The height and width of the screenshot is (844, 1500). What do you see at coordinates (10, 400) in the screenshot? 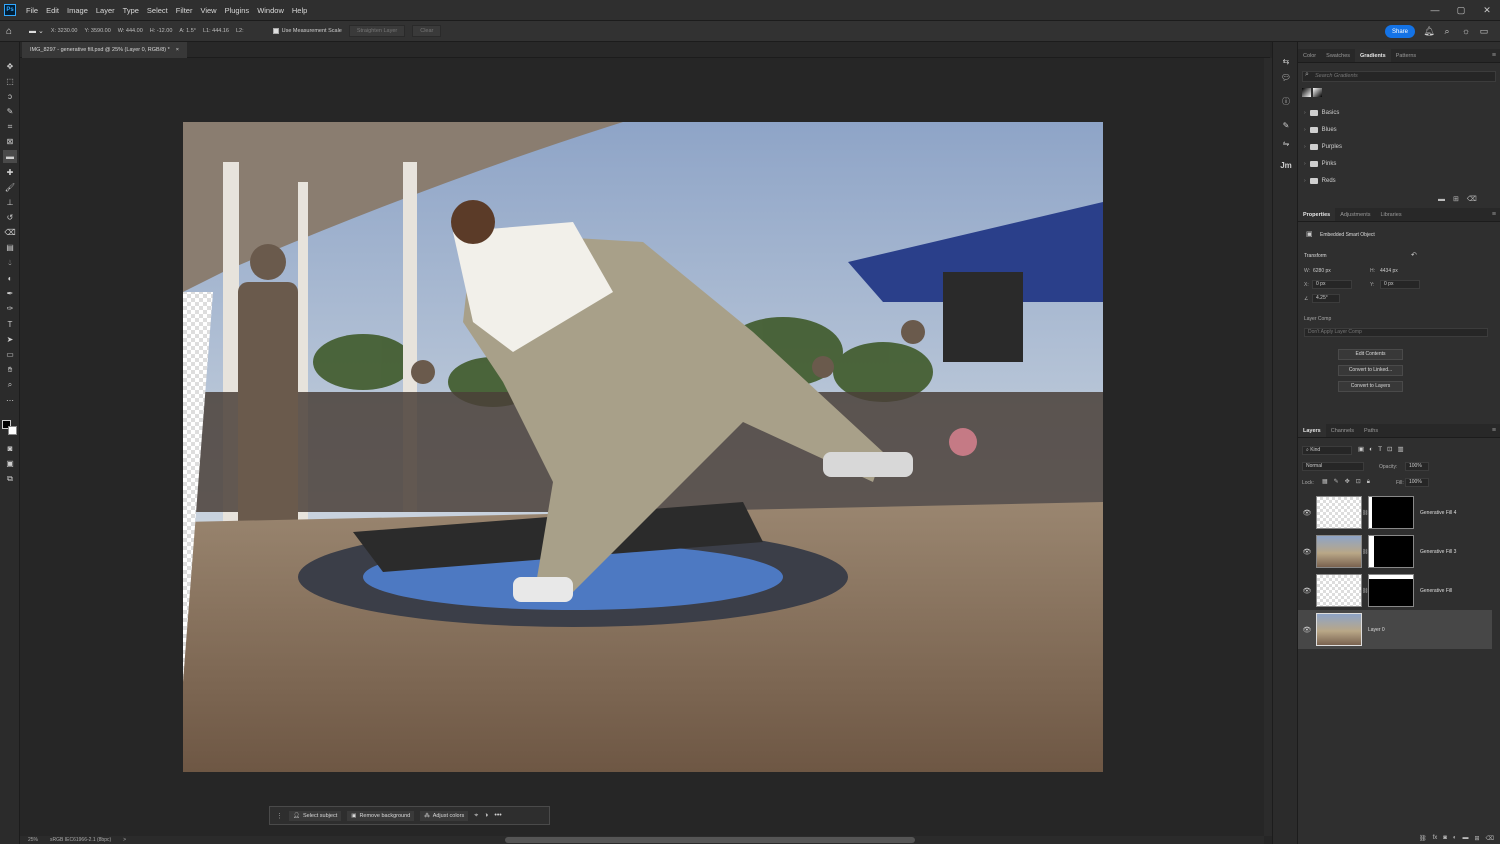
I see `more-tools-icon: ⋯` at bounding box center [10, 400].